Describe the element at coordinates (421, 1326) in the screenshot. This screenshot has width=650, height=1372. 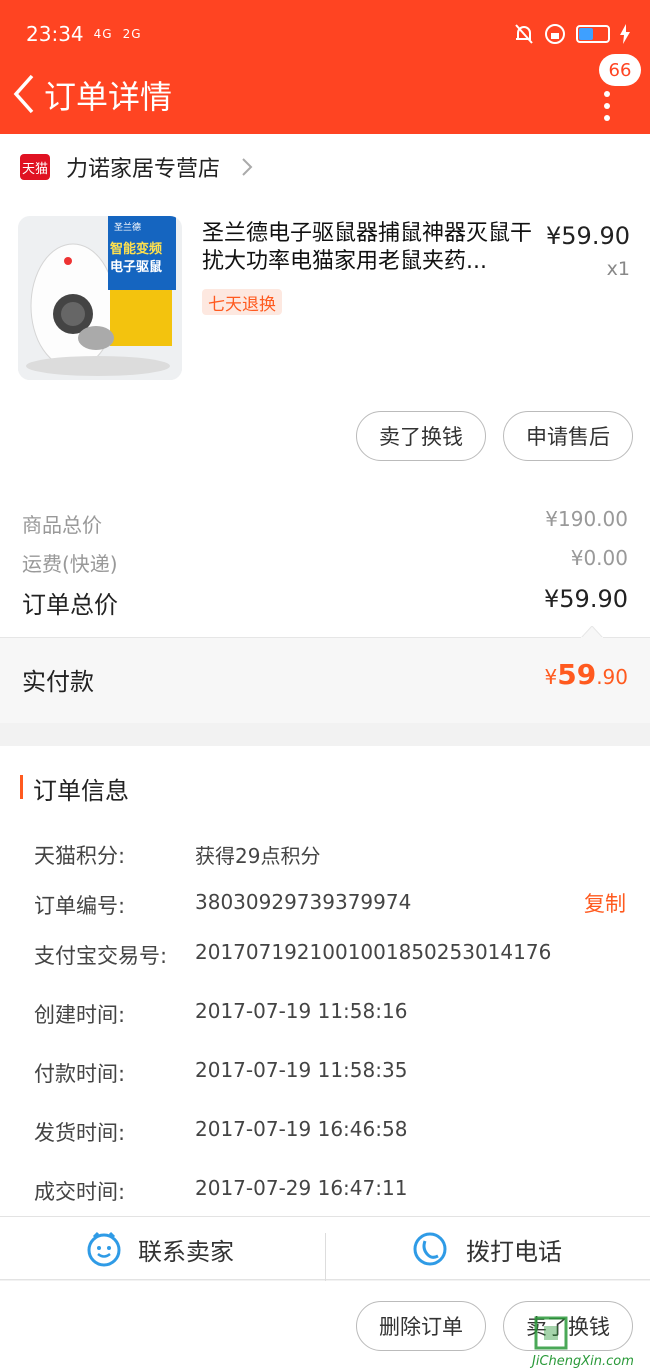
I see `delete-order-button: 删除订单` at that location.